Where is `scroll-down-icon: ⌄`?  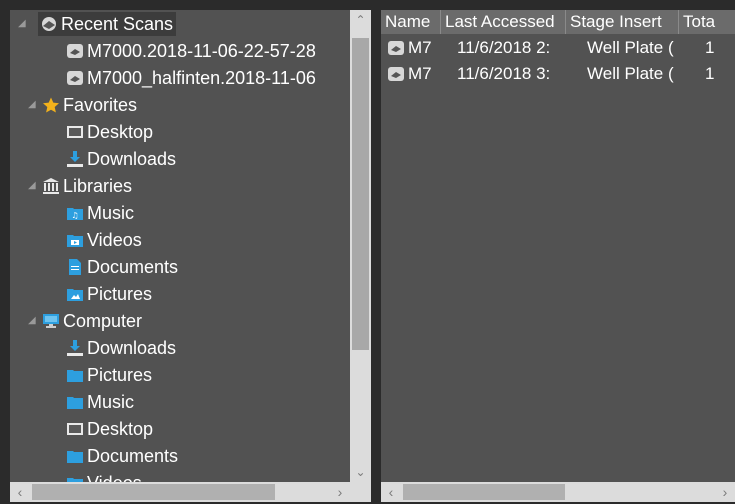
scroll-down-icon: ⌄ is located at coordinates (360, 472).